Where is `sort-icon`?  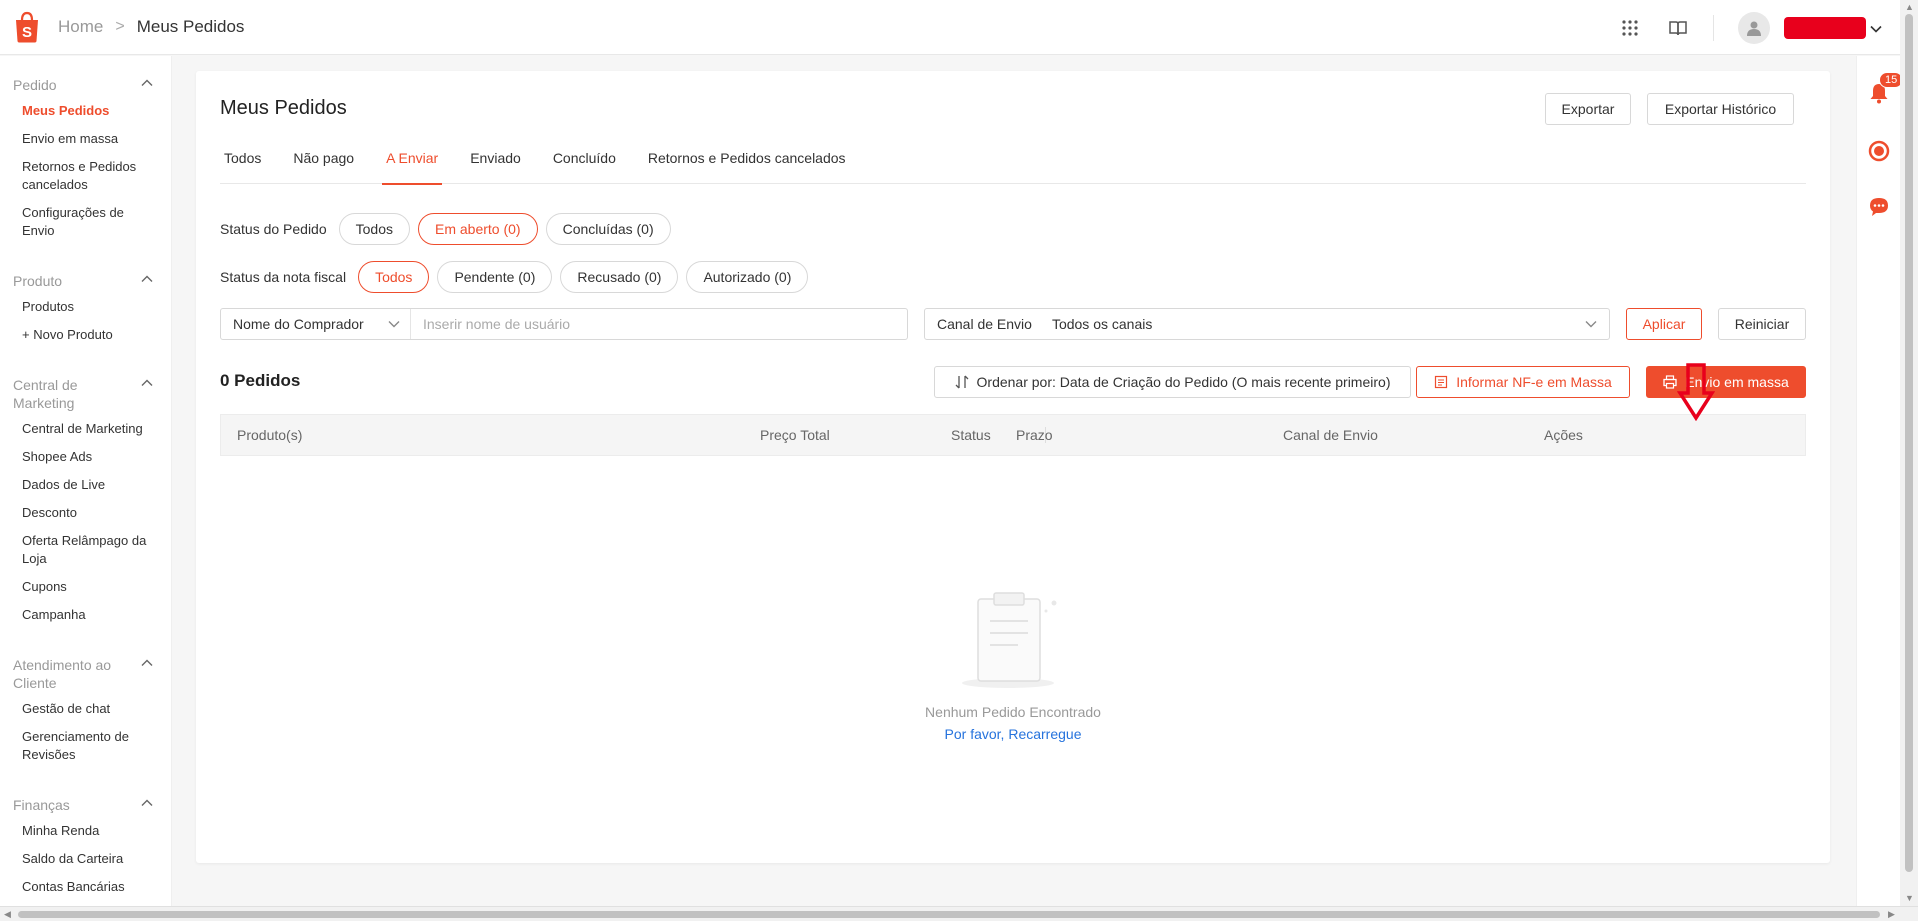 sort-icon is located at coordinates (961, 382).